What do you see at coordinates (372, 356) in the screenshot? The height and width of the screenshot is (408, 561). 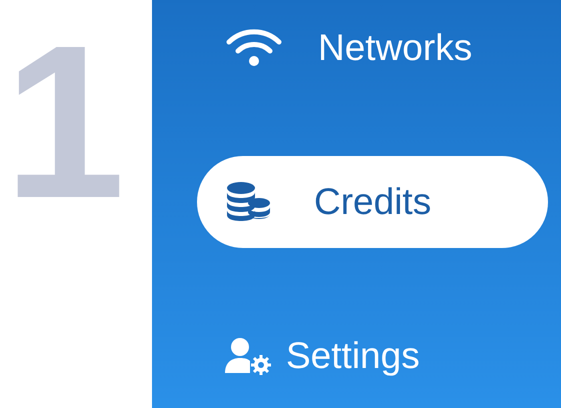 I see `menu-item: Settings` at bounding box center [372, 356].